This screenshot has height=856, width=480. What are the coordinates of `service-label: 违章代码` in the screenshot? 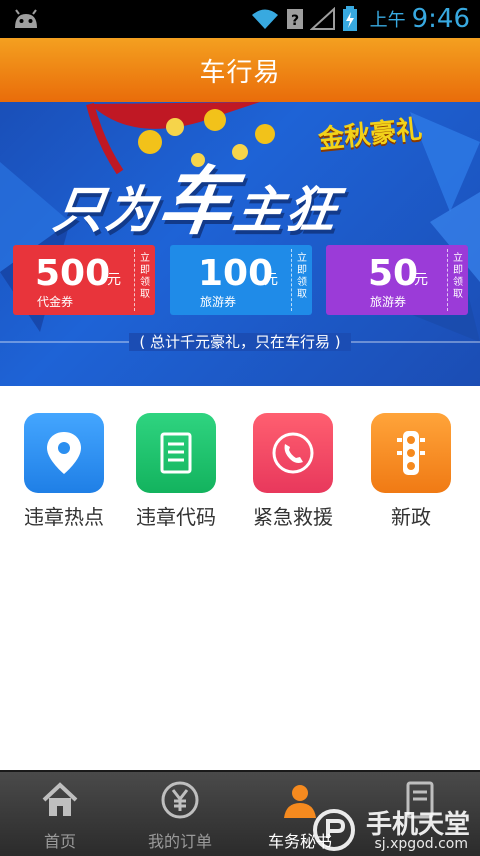 It's located at (176, 517).